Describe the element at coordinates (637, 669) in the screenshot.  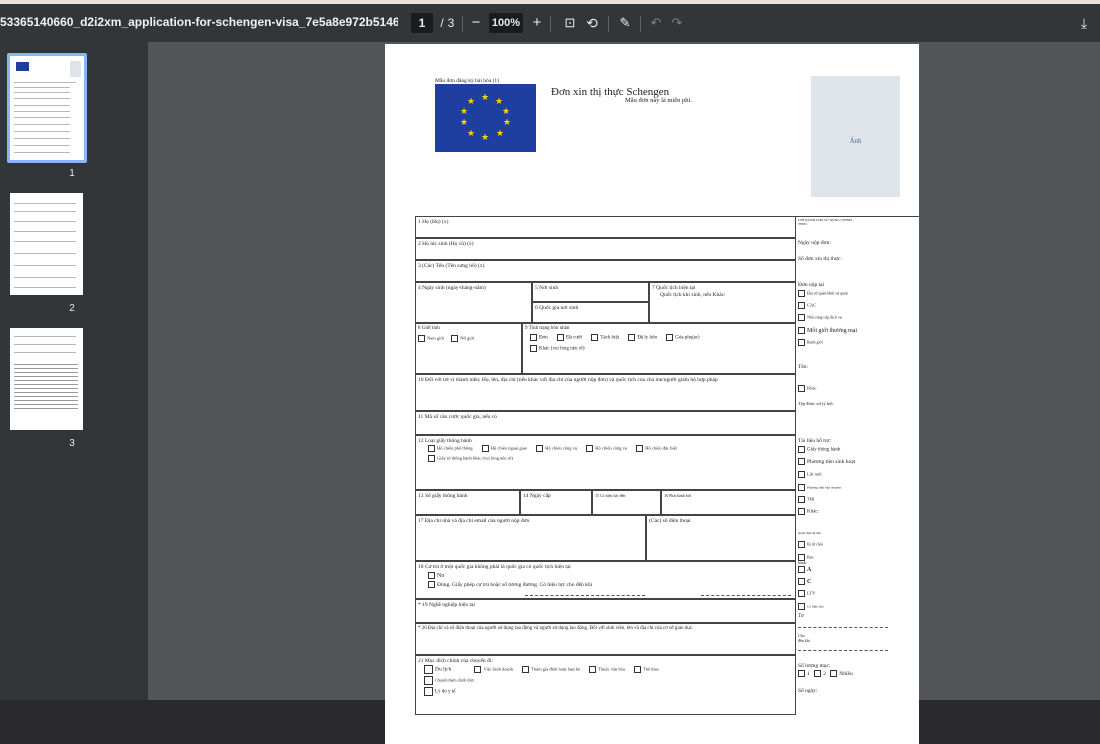
I see `checkbox-sports` at that location.